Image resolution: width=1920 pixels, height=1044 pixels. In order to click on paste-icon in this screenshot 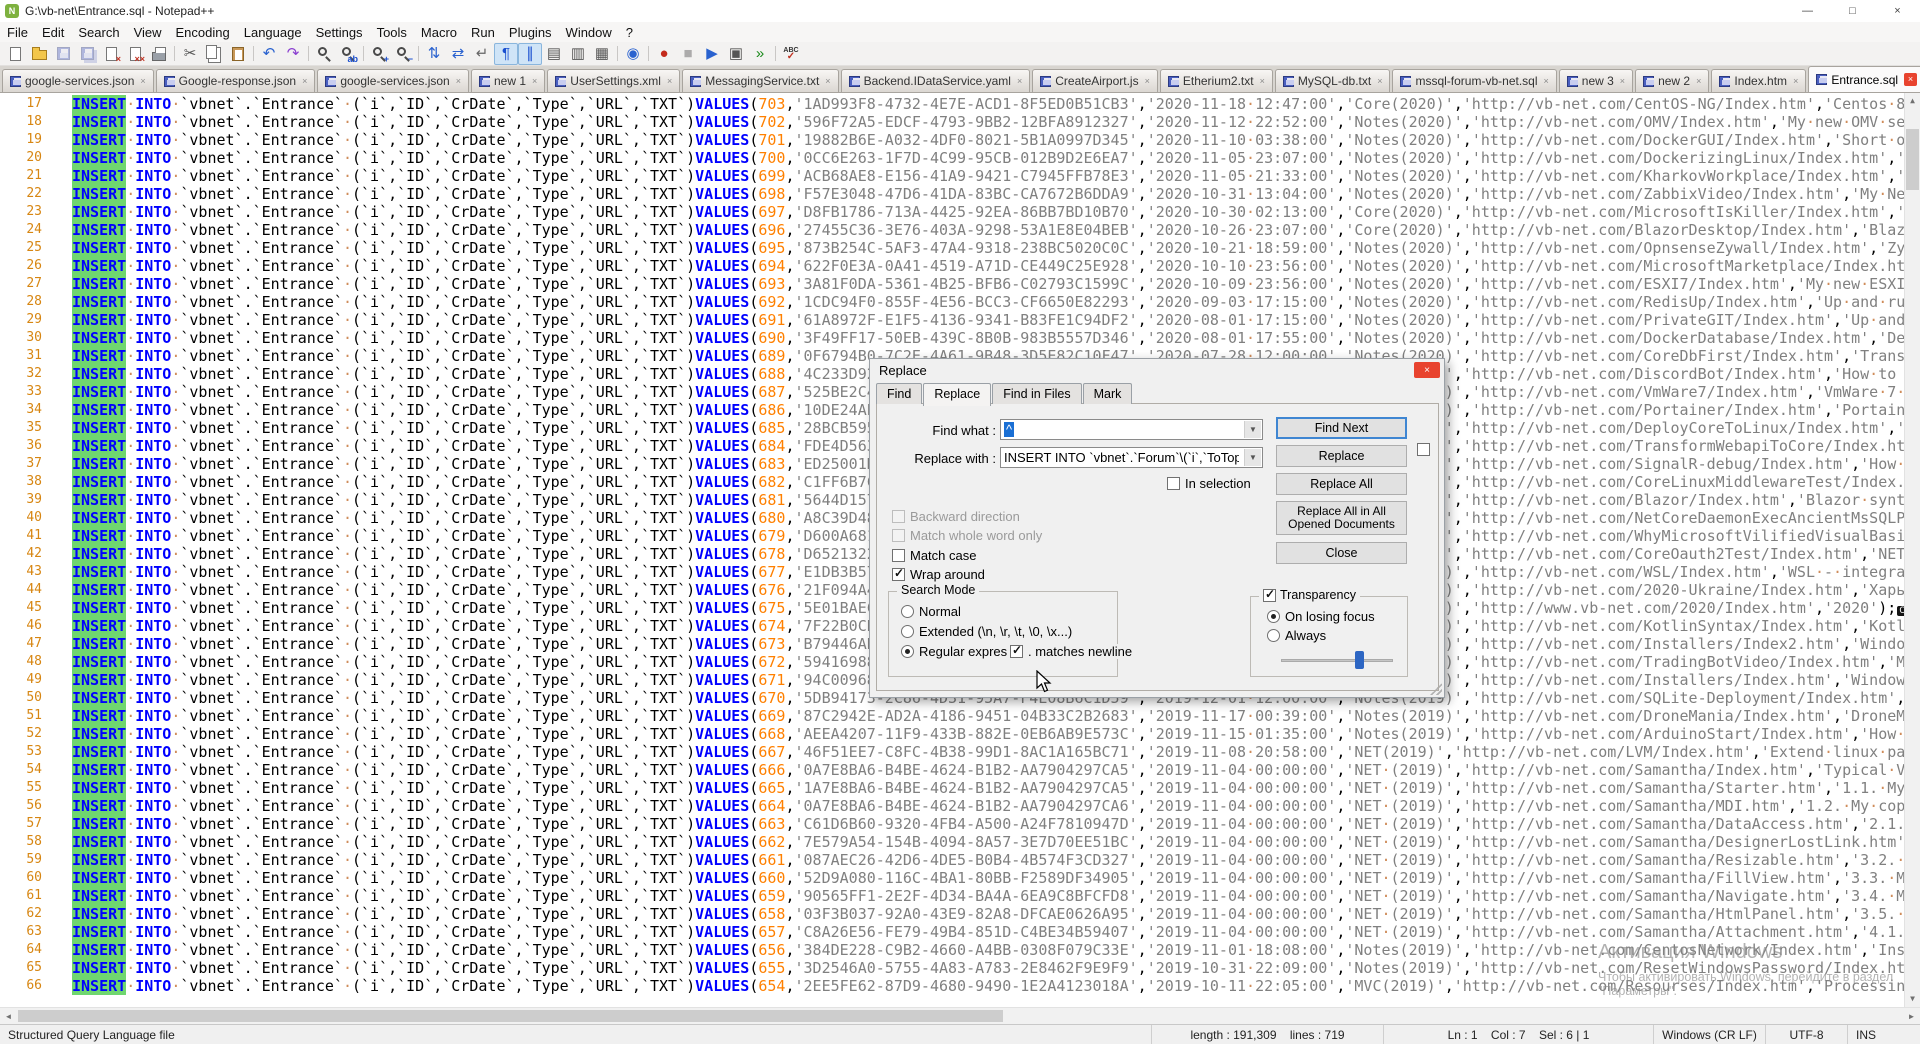, I will do `click(238, 54)`.